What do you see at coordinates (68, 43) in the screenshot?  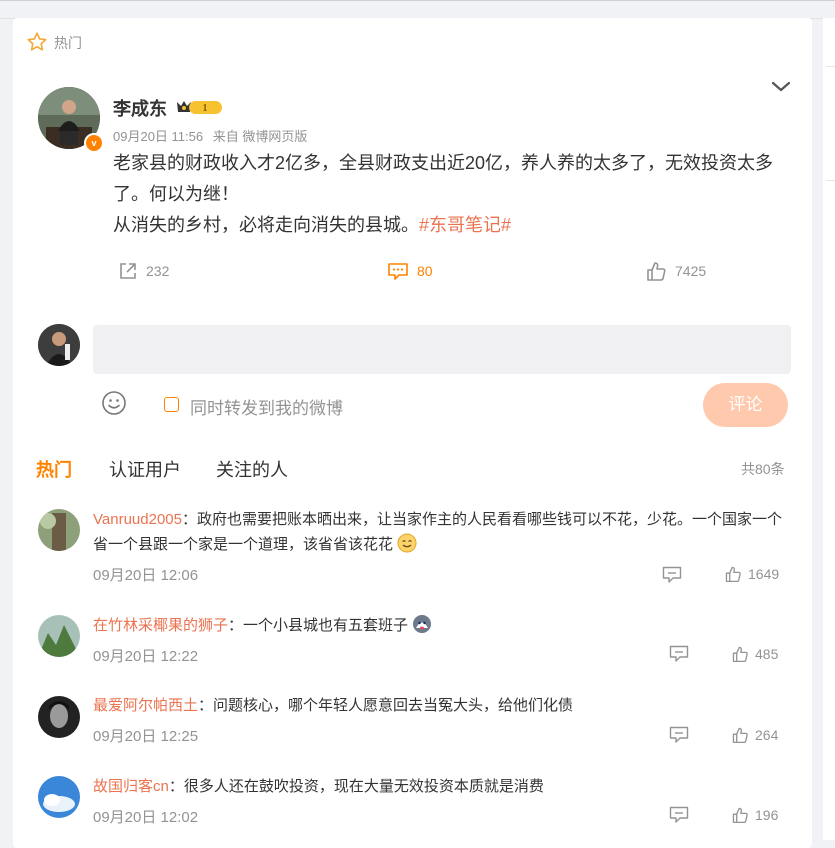 I see `section-label: 热门` at bounding box center [68, 43].